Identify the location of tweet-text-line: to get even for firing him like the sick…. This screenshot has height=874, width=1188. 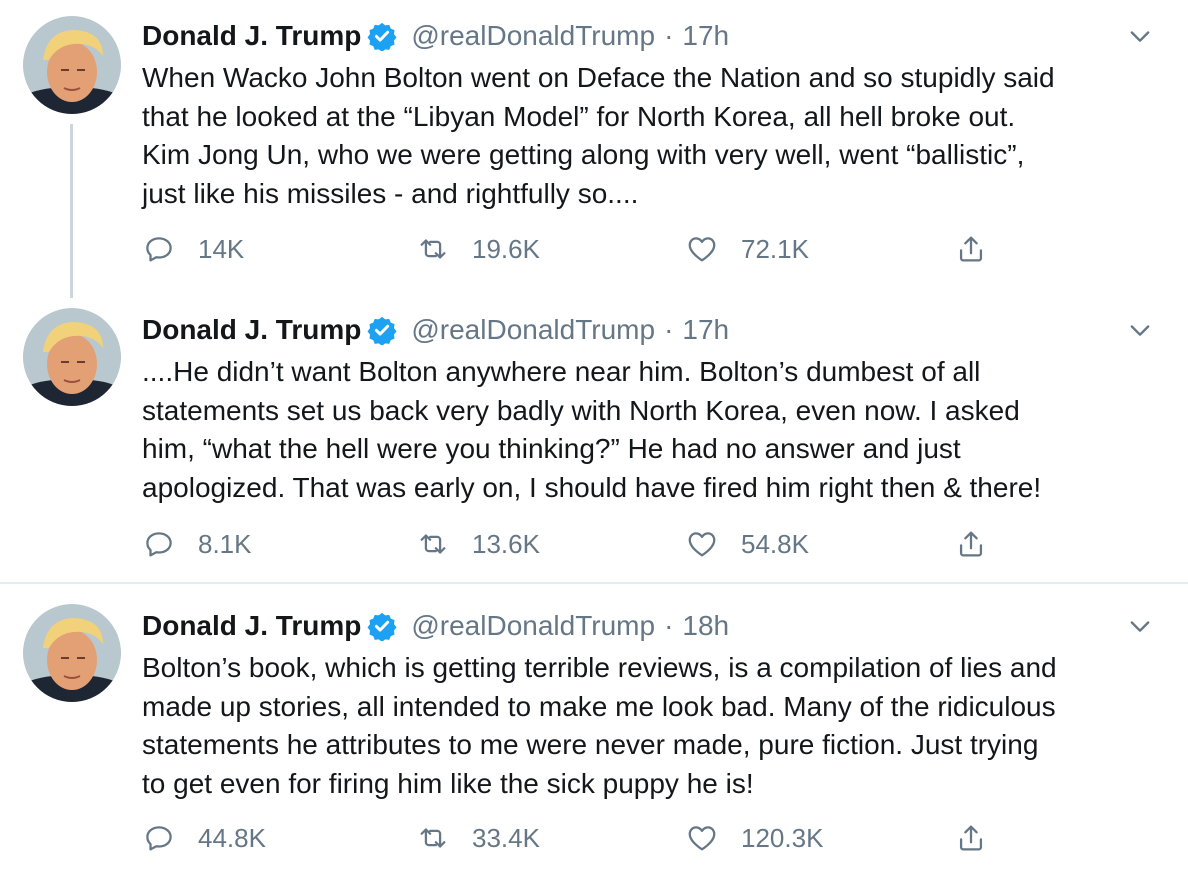
(448, 783).